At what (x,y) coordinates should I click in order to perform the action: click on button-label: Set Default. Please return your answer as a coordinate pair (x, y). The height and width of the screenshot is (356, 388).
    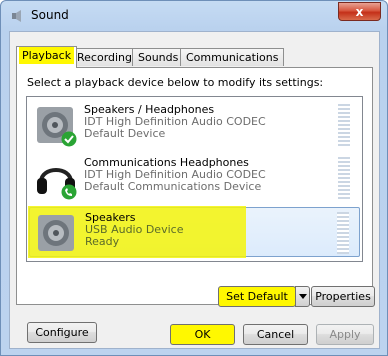
    Looking at the image, I should click on (257, 296).